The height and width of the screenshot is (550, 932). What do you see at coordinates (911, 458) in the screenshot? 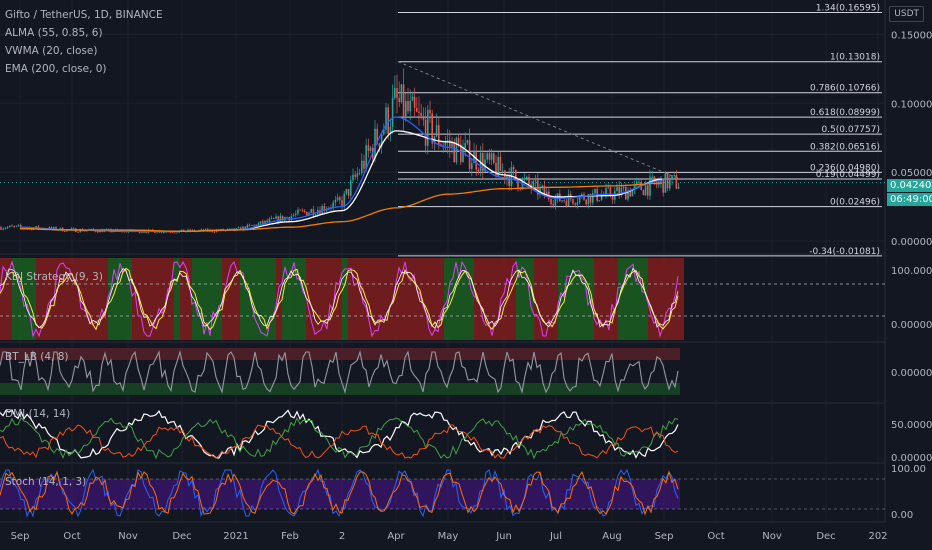
I see `dmi-axis-tick: 0.00000` at bounding box center [911, 458].